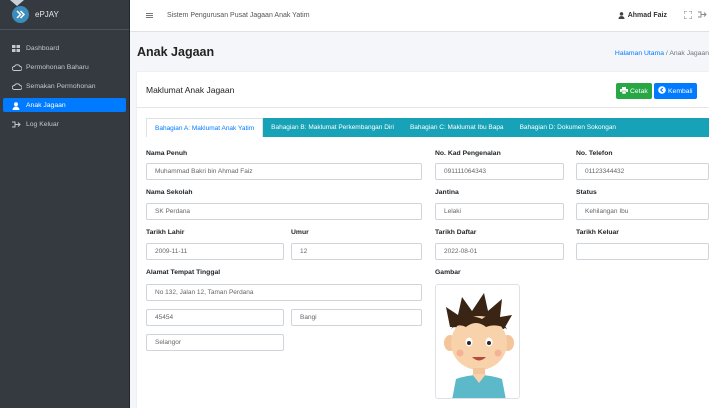  Describe the element at coordinates (64, 48) in the screenshot. I see `sidebar-item-dashboard: Dashboard` at that location.